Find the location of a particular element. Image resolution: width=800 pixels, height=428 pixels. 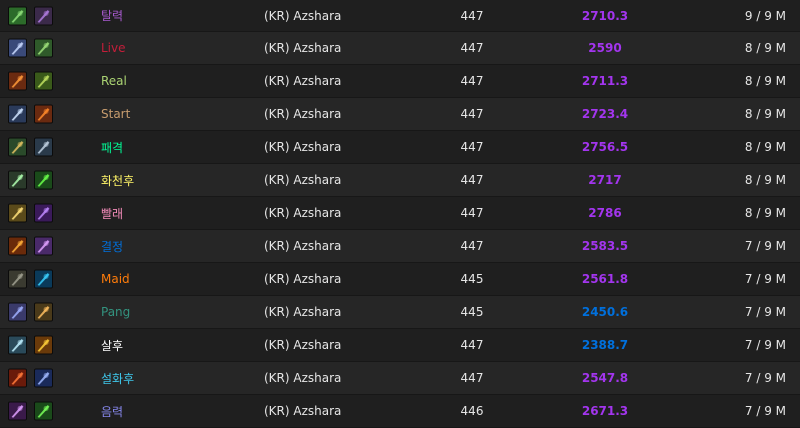

character-name-link: 패격 is located at coordinates (112, 147).